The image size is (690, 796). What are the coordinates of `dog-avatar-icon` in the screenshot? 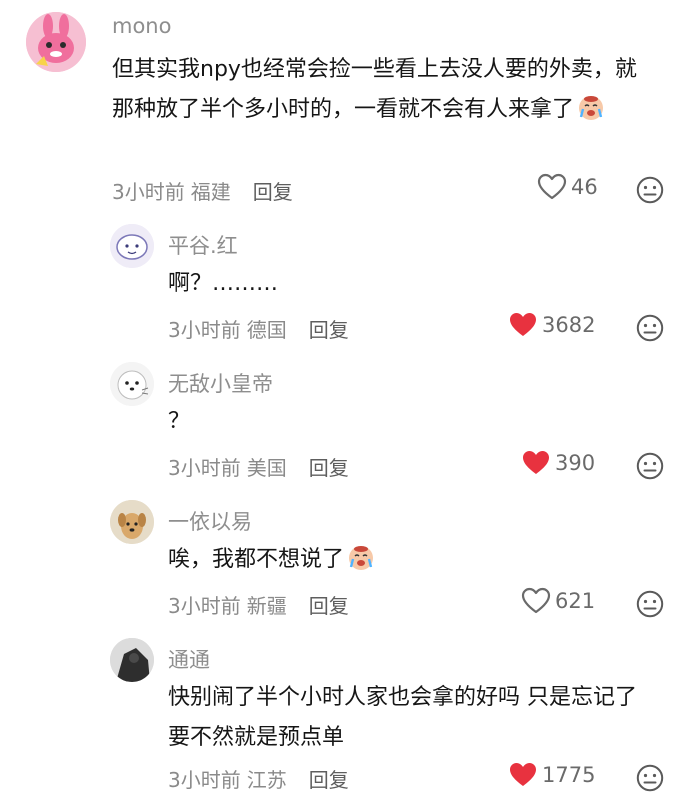 It's located at (132, 522).